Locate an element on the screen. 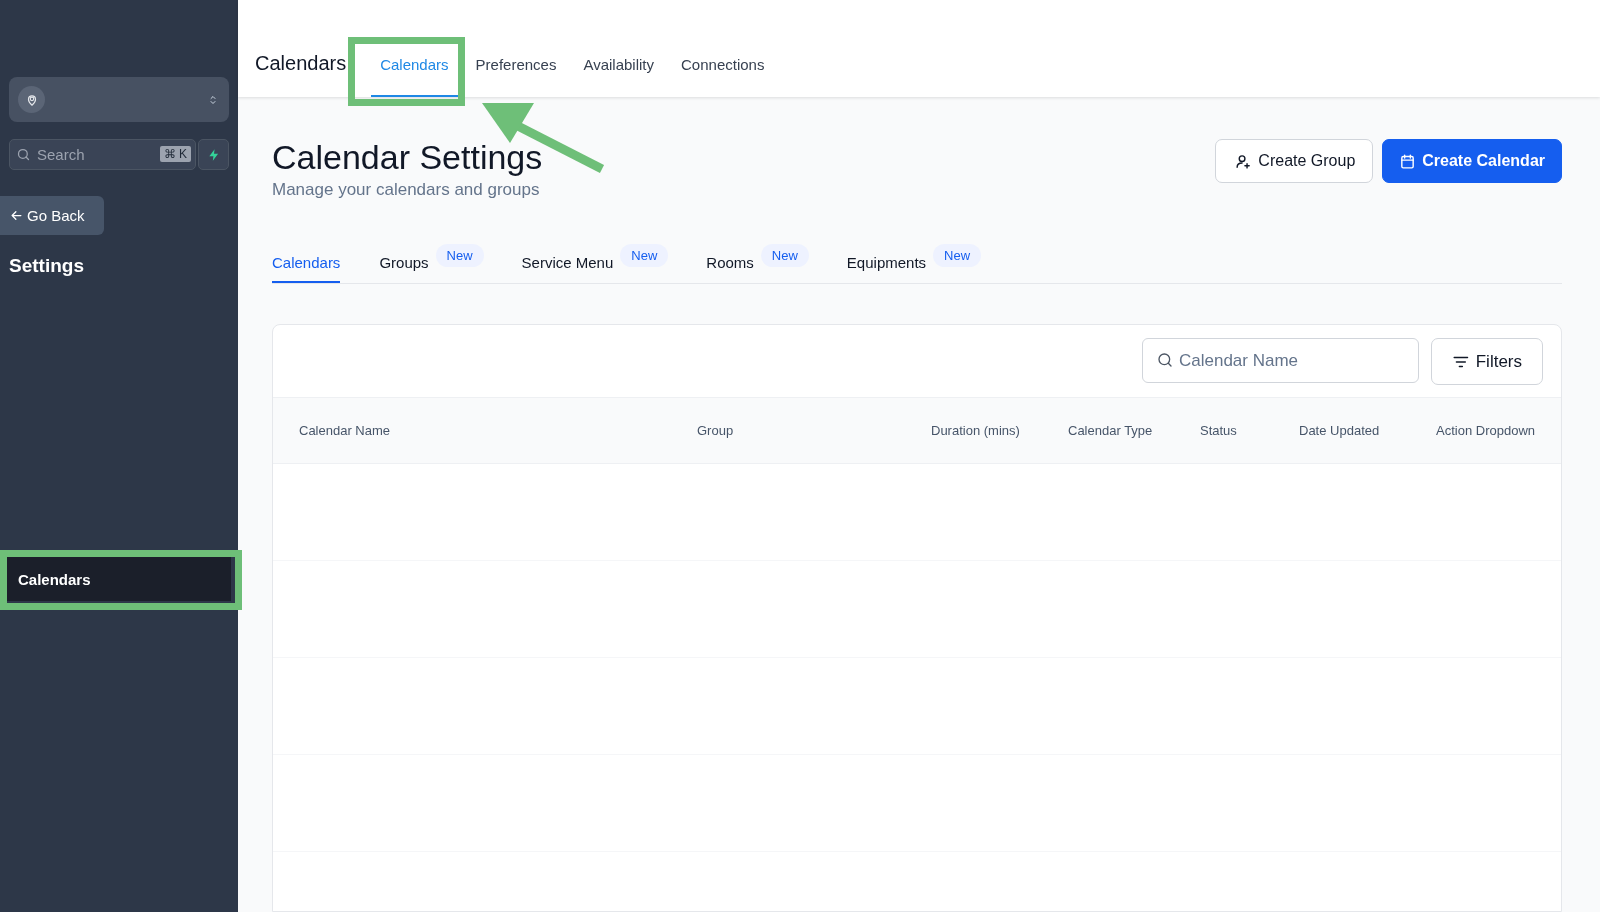  column-header: Calendar Type is located at coordinates (1111, 430).